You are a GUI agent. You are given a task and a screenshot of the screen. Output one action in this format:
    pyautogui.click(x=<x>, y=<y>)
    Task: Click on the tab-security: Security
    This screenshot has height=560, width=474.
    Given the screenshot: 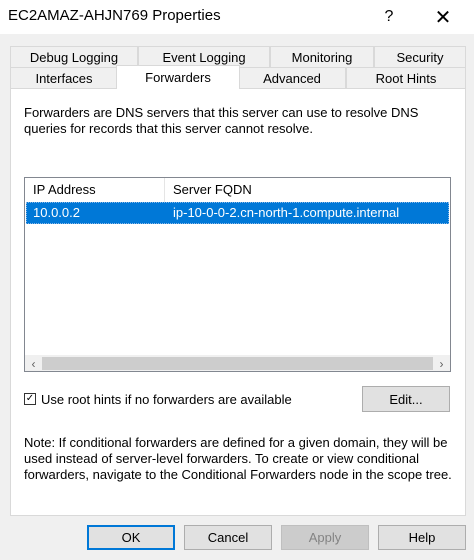 What is the action you would take?
    pyautogui.click(x=420, y=57)
    